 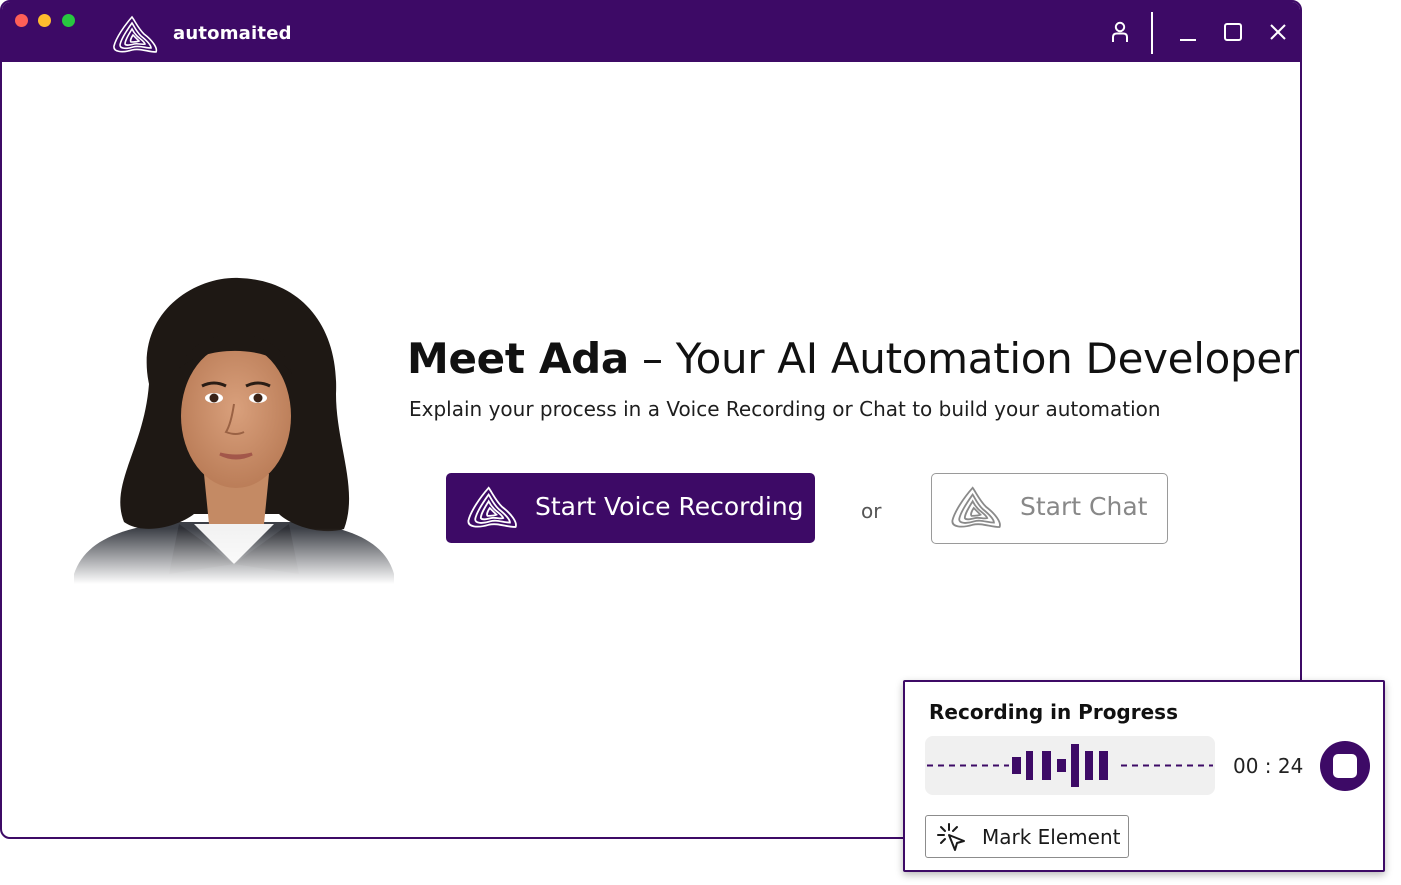 I want to click on titlebar-divider, so click(x=1152, y=33).